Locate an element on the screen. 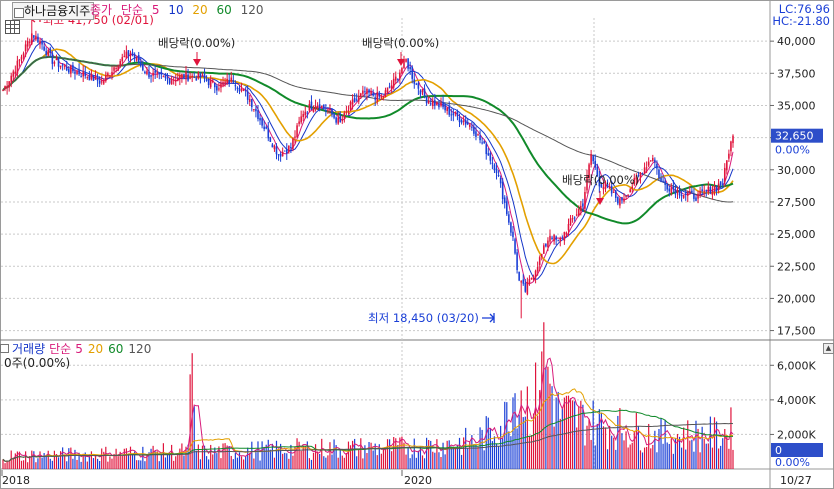 This screenshot has height=489, width=834. price-label: 종가 is located at coordinates (101, 10).